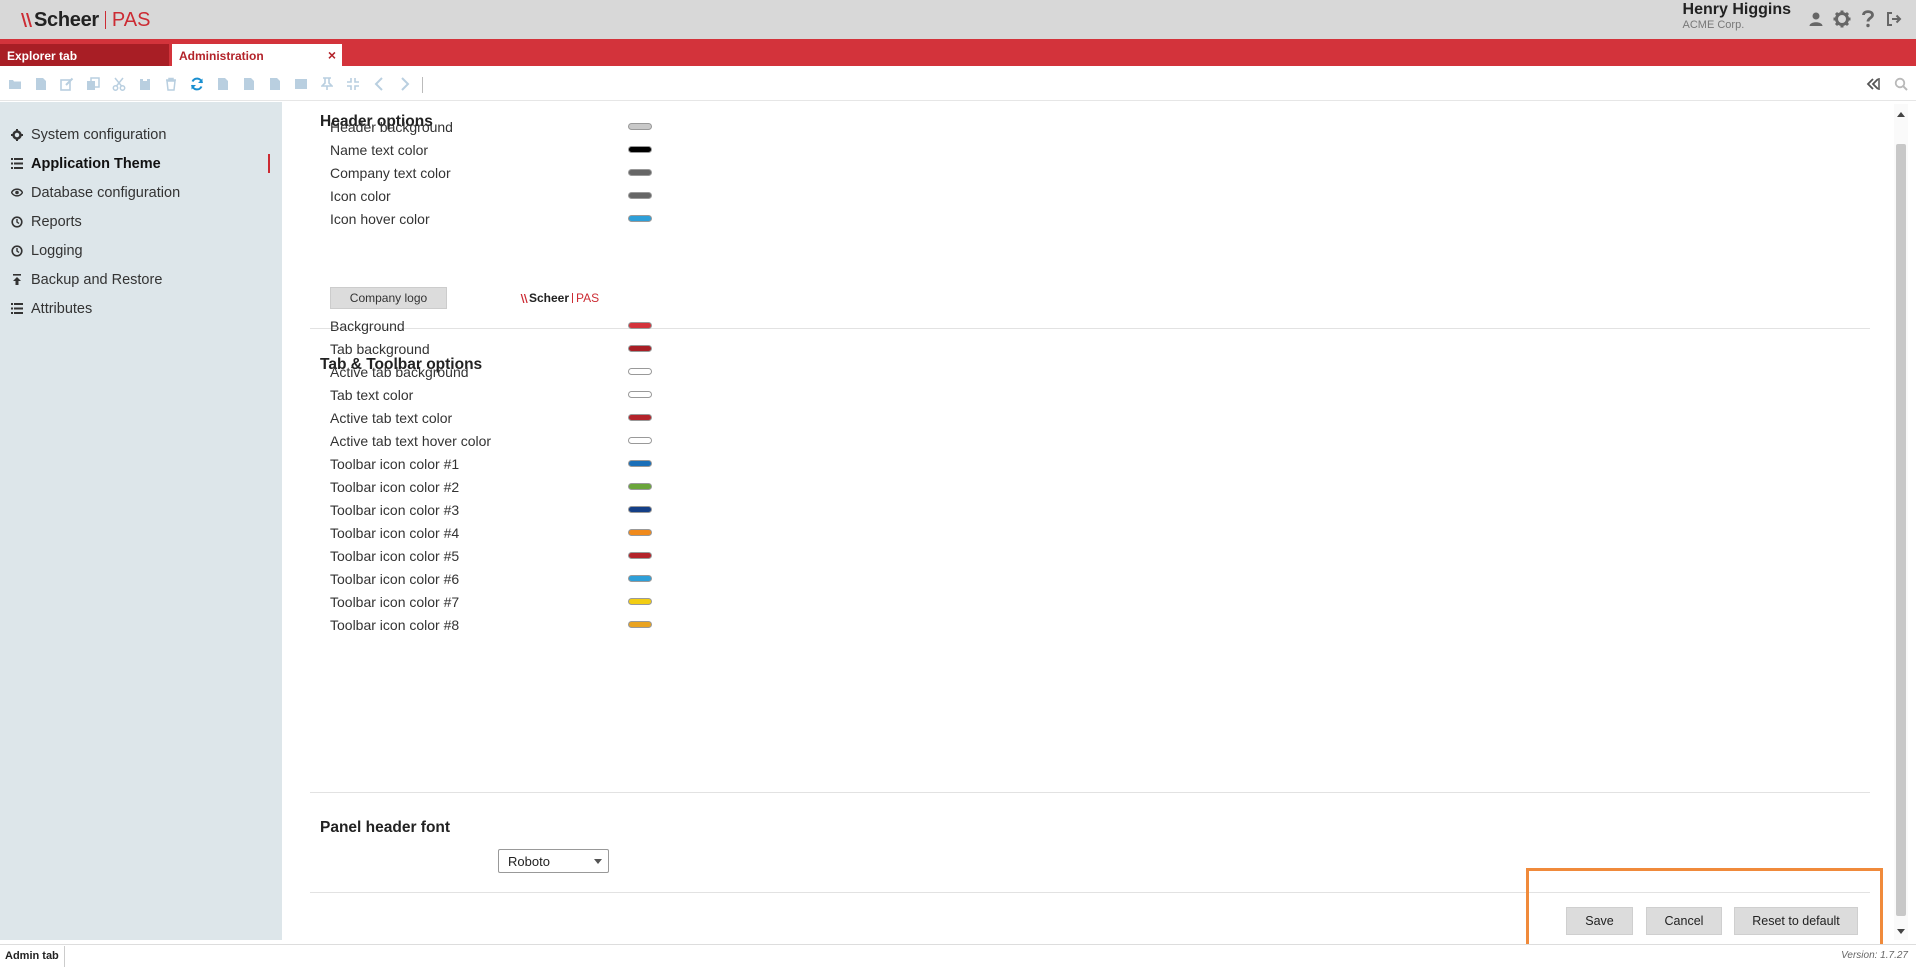  What do you see at coordinates (379, 84) in the screenshot?
I see `back-icon` at bounding box center [379, 84].